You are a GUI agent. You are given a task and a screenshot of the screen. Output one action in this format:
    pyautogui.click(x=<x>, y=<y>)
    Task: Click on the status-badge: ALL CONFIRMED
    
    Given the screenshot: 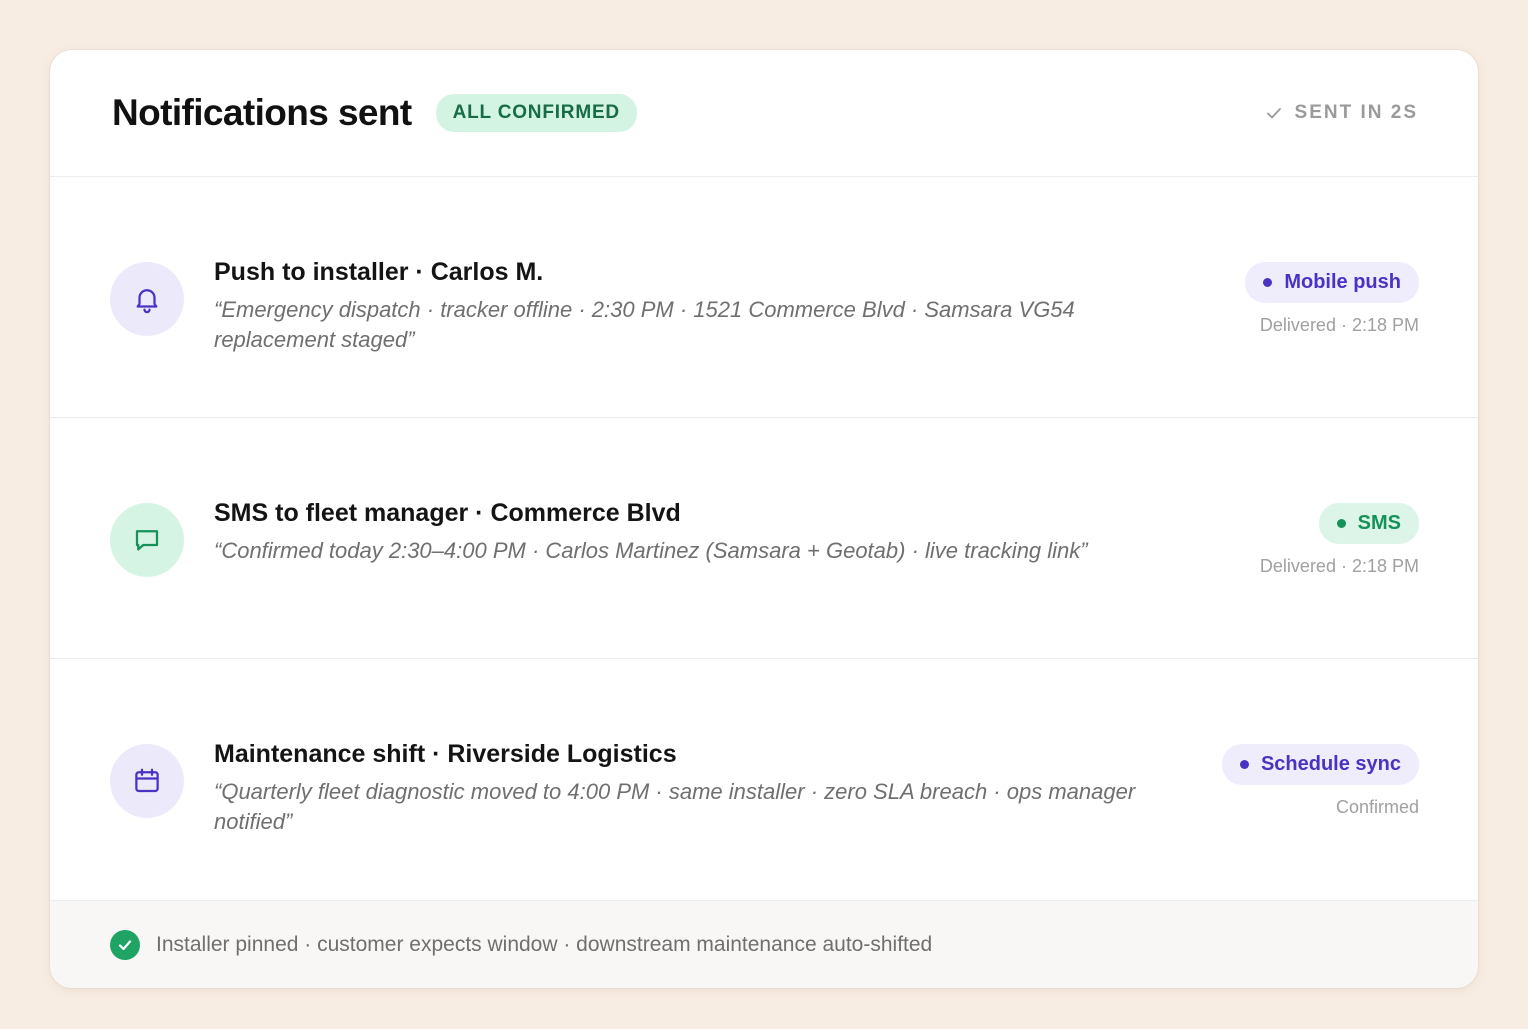 What is the action you would take?
    pyautogui.click(x=536, y=113)
    